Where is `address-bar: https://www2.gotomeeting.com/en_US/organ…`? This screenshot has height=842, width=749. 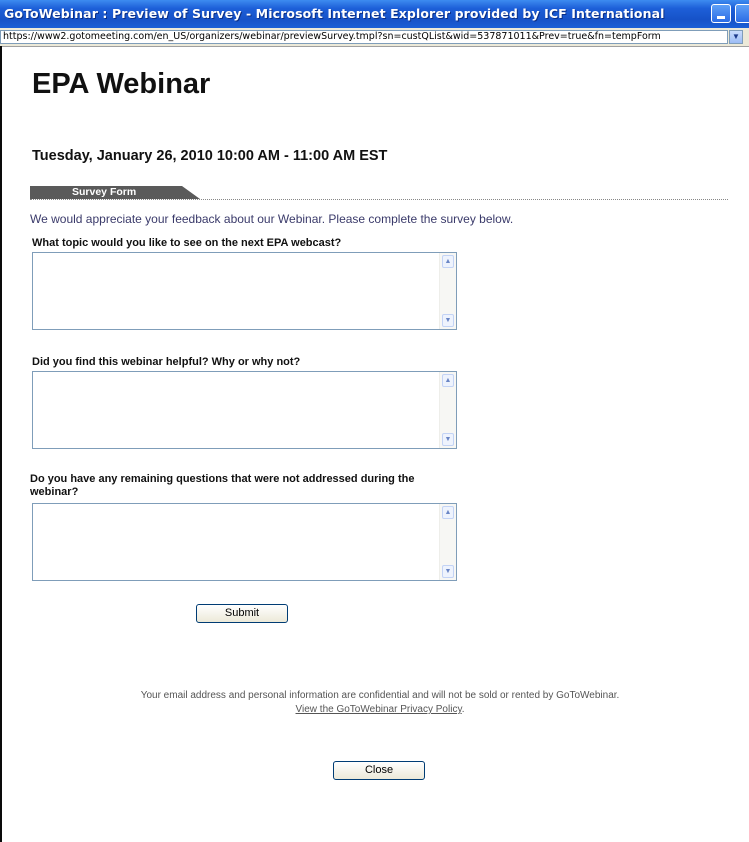 address-bar: https://www2.gotomeeting.com/en_US/organ… is located at coordinates (374, 37).